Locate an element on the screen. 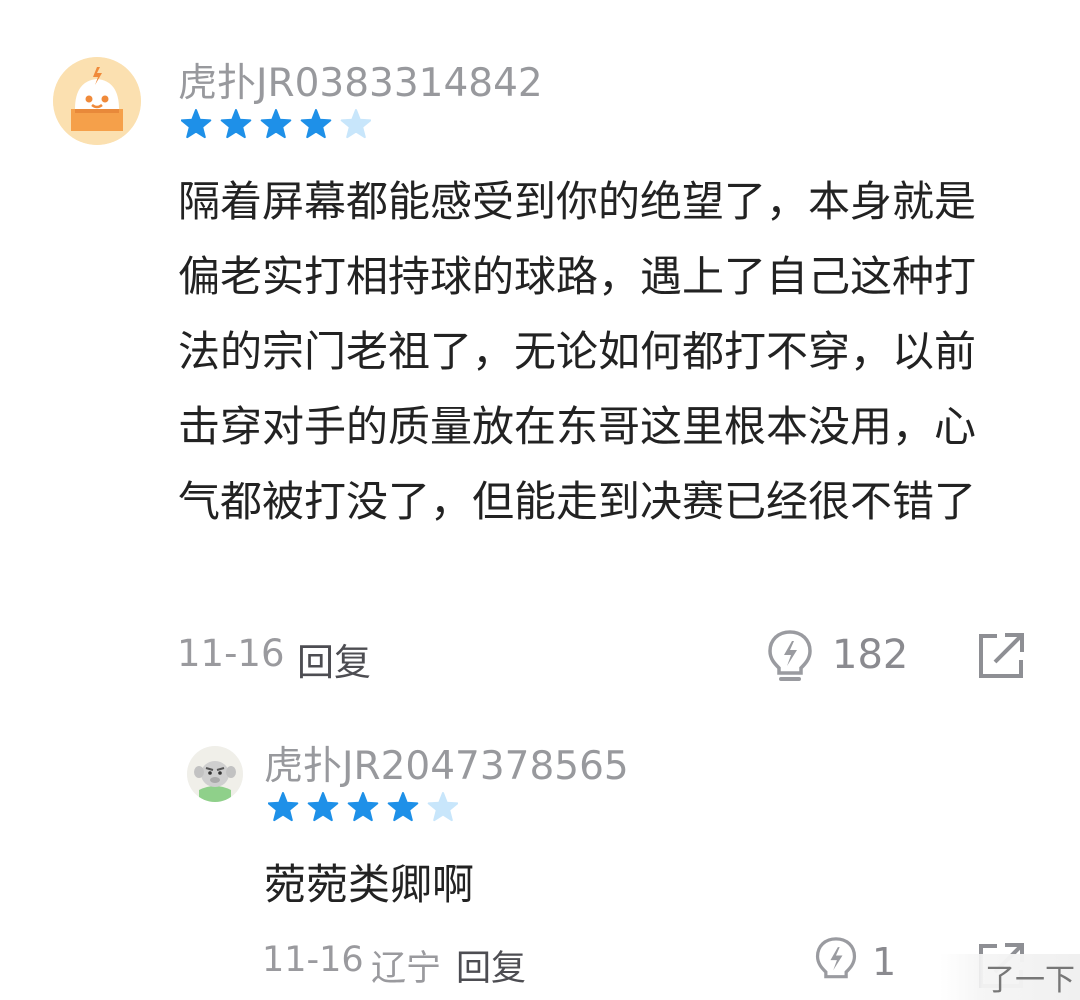  reply-location: 辽宁 is located at coordinates (406, 969).